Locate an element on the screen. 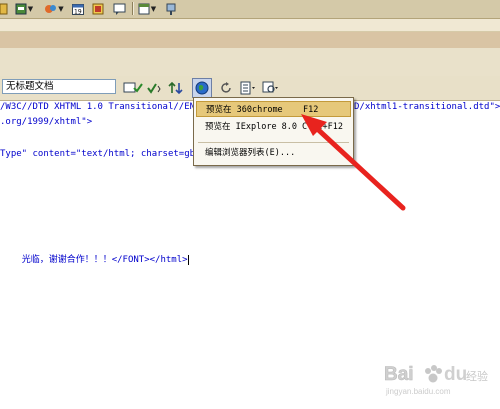 Image resolution: width=500 pixels, height=409 pixels. menu-item-shortcut: Ctrl+F12 is located at coordinates (322, 127).